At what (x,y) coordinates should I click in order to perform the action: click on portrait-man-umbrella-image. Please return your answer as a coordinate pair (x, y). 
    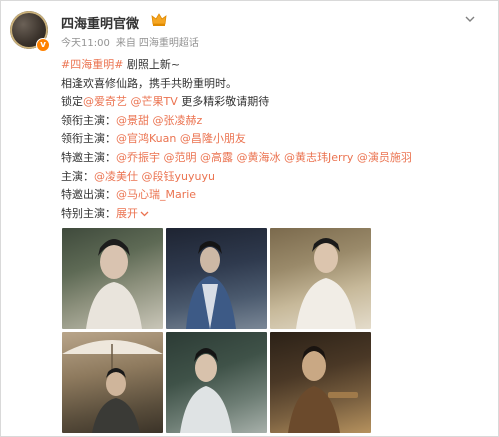
    Looking at the image, I should click on (112, 386).